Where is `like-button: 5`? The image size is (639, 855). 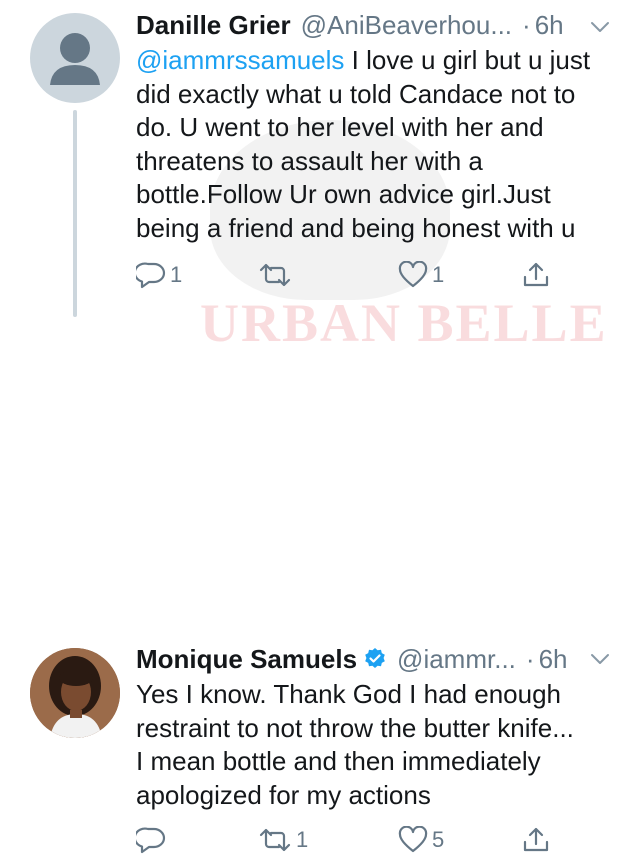
like-button: 5 is located at coordinates (421, 840).